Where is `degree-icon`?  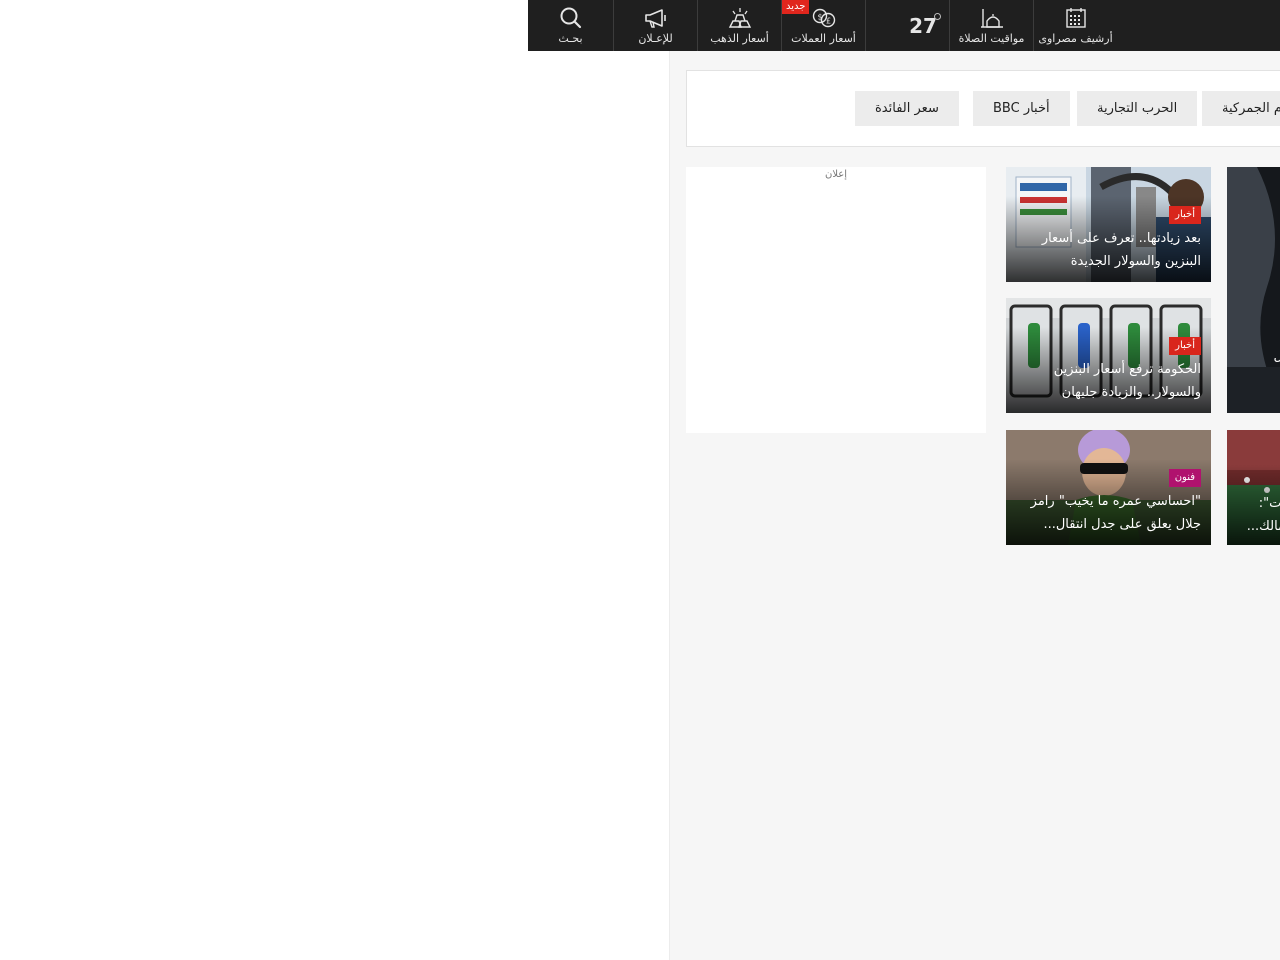 degree-icon is located at coordinates (937, 16).